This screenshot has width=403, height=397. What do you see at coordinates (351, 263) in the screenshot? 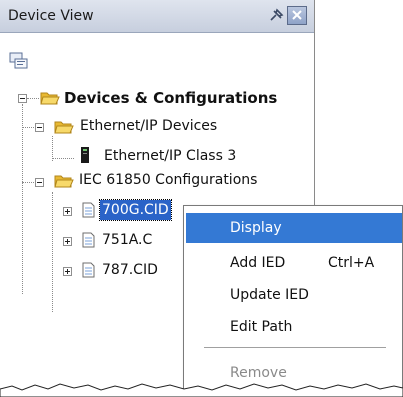
I see `menu-item-shortcut: Ctrl+A` at bounding box center [351, 263].